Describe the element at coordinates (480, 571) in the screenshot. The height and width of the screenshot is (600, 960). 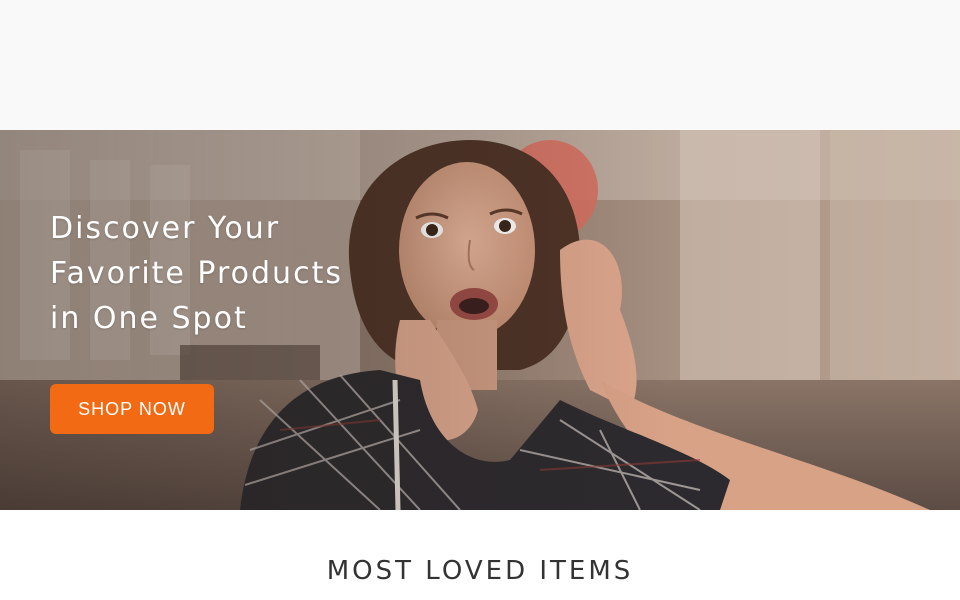
I see `section-title-most-loved: MOST LOVED ITEMS` at that location.